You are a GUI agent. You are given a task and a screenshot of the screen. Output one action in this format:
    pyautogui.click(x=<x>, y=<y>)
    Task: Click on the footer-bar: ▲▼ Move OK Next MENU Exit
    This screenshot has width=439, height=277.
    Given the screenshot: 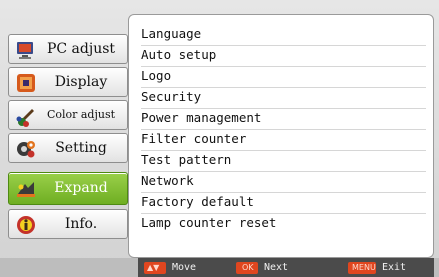 What is the action you would take?
    pyautogui.click(x=219, y=267)
    